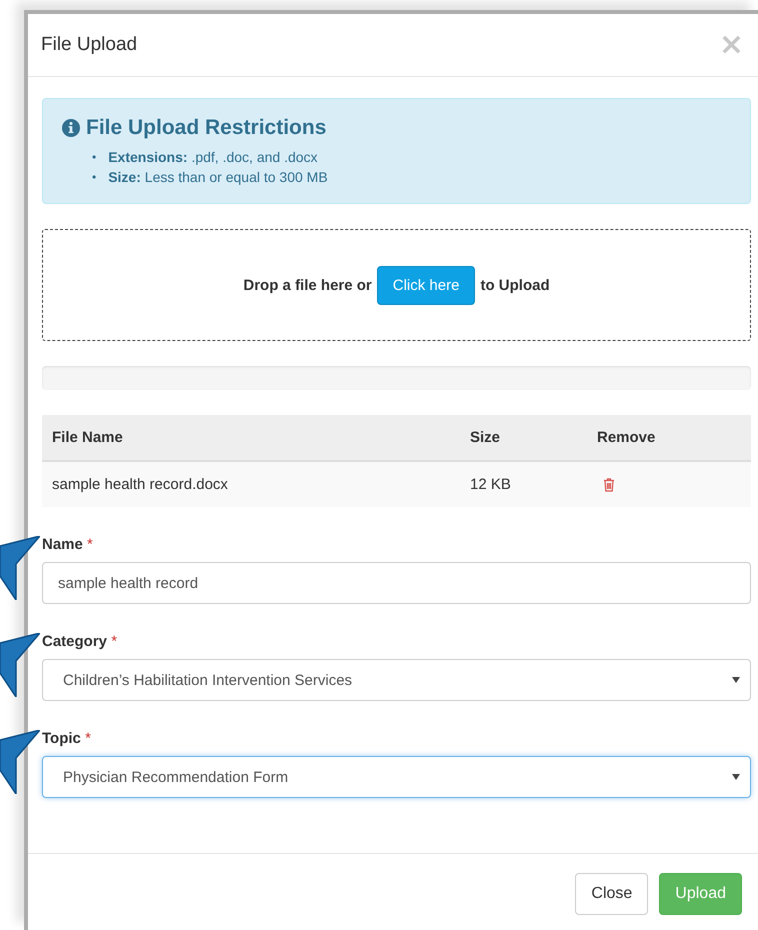 The width and height of the screenshot is (758, 930). Describe the element at coordinates (485, 437) in the screenshot. I see `column-header: Size` at that location.